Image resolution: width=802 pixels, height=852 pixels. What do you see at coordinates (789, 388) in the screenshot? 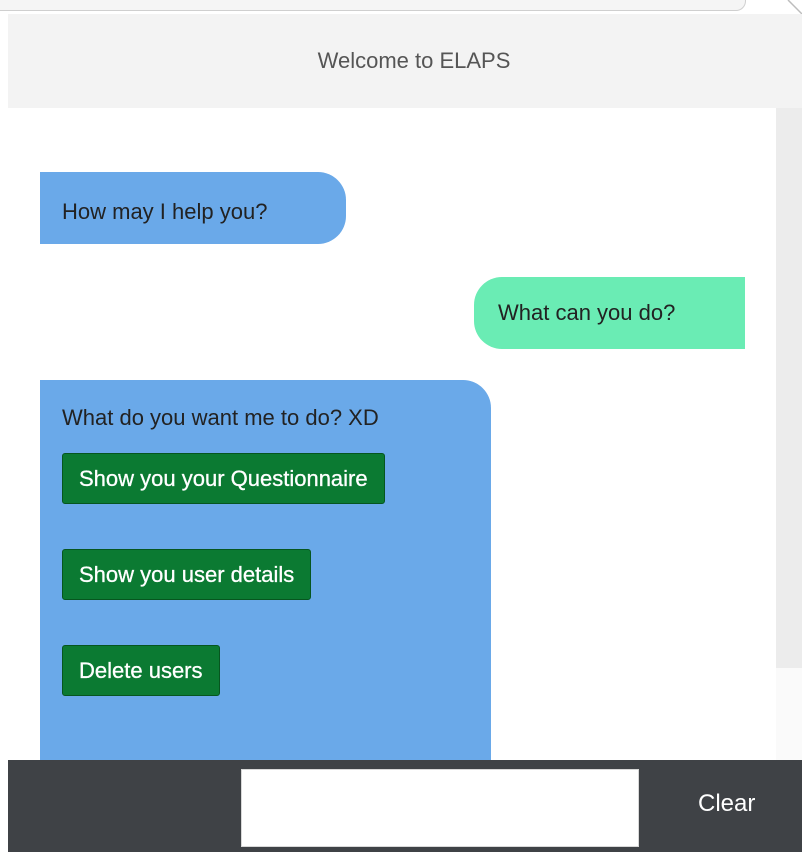
I see `scrollbar-thumb` at bounding box center [789, 388].